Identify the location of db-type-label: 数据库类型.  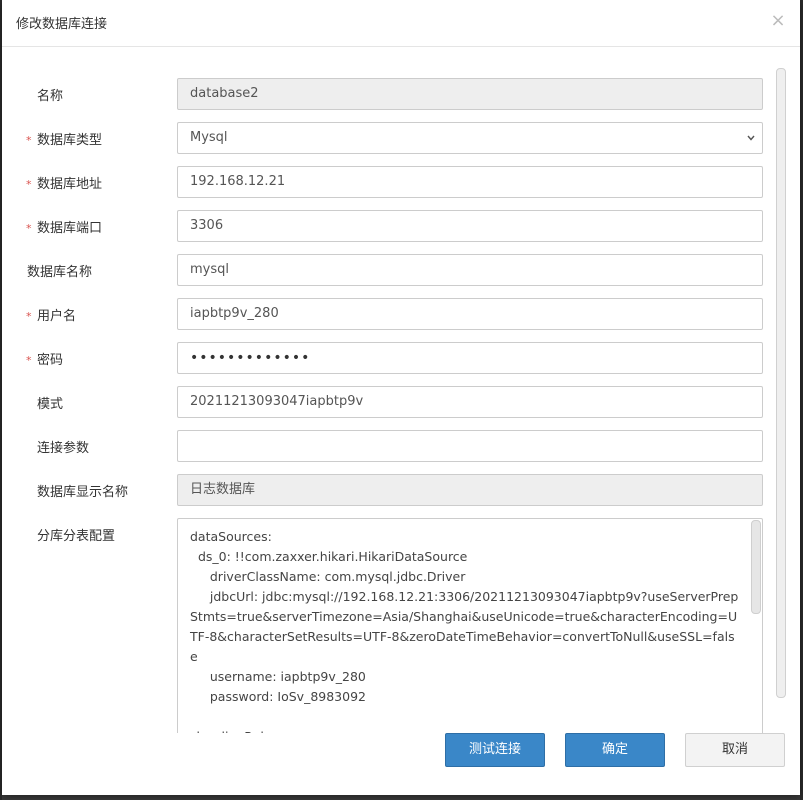
(70, 140).